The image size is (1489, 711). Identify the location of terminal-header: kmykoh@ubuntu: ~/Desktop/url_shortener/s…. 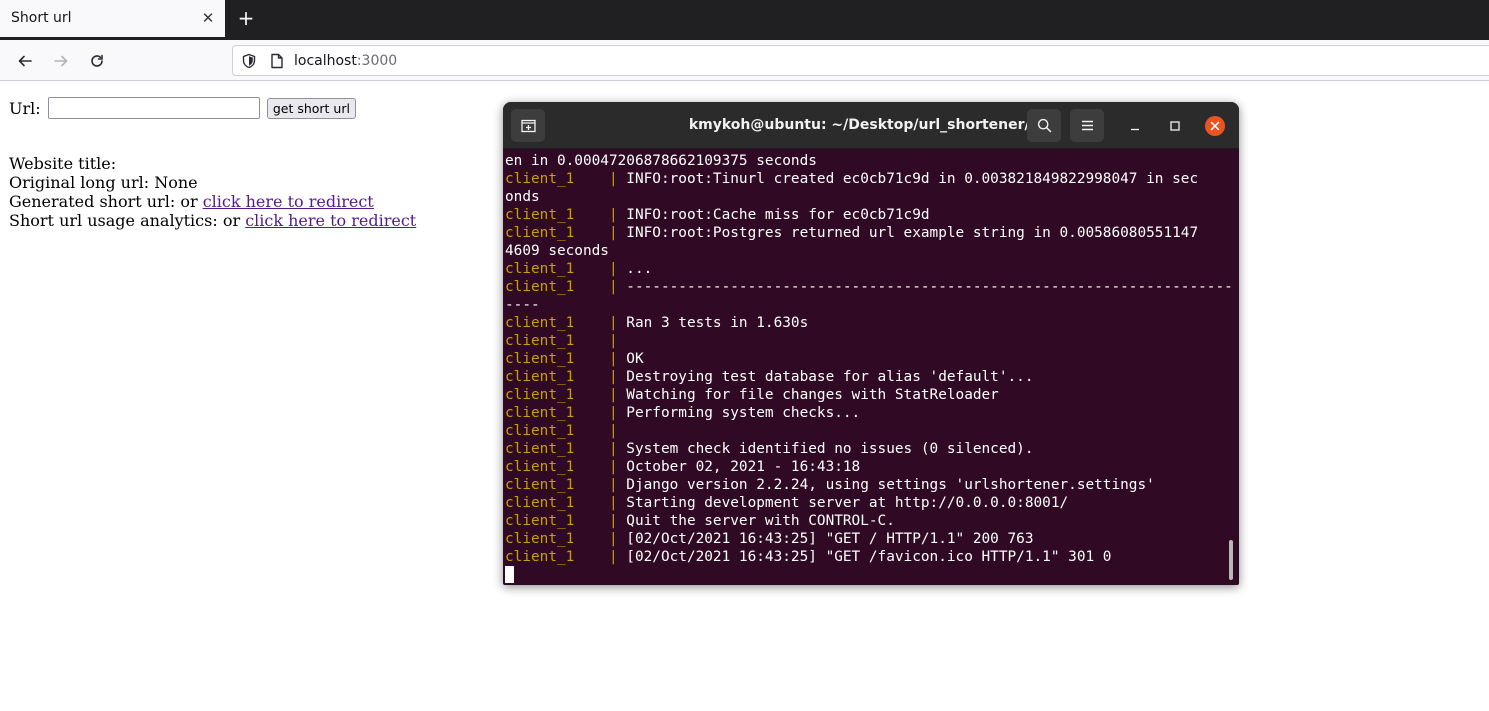
(871, 125).